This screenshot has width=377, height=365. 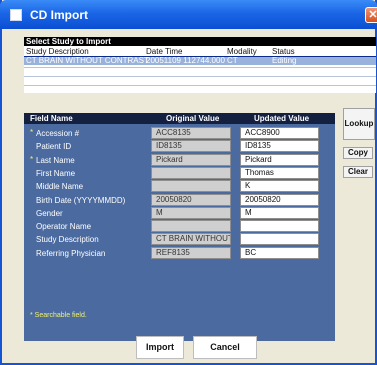 I want to click on field-row: Operator Name, so click(x=179, y=227).